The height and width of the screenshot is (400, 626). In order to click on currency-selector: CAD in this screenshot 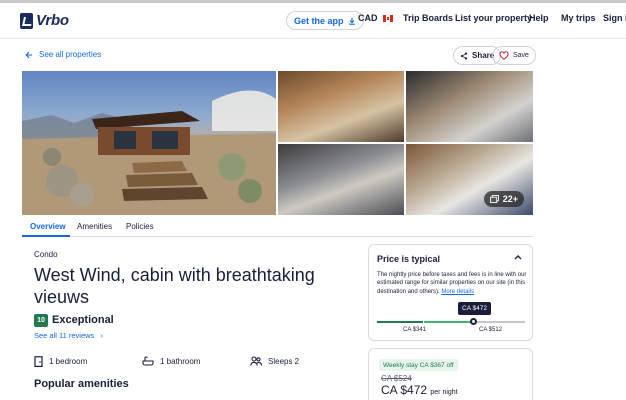, I will do `click(376, 18)`.